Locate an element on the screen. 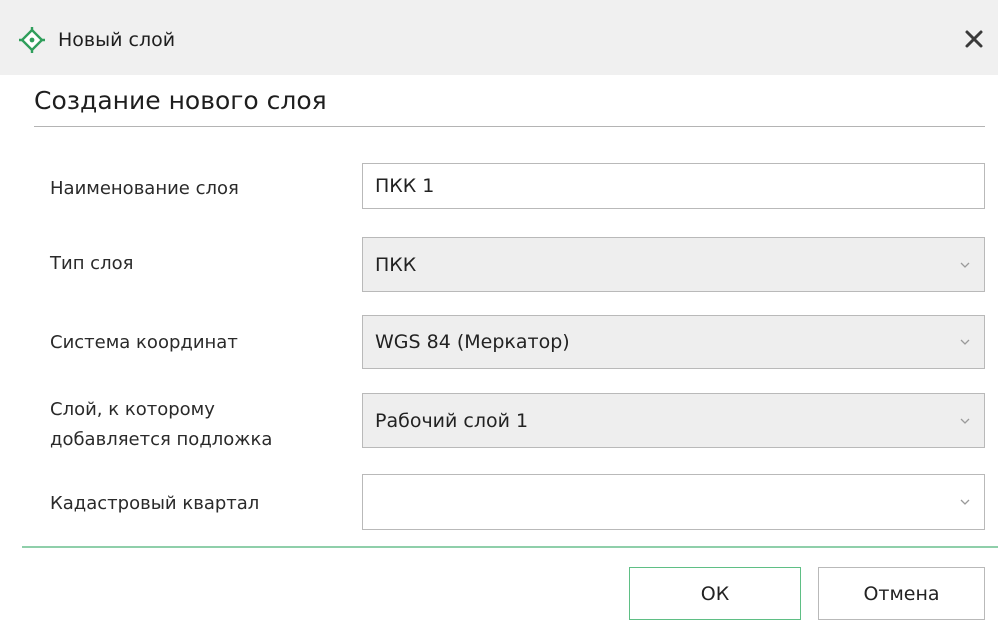 Image resolution: width=998 pixels, height=635 pixels. ok-button: ОК is located at coordinates (715, 593).